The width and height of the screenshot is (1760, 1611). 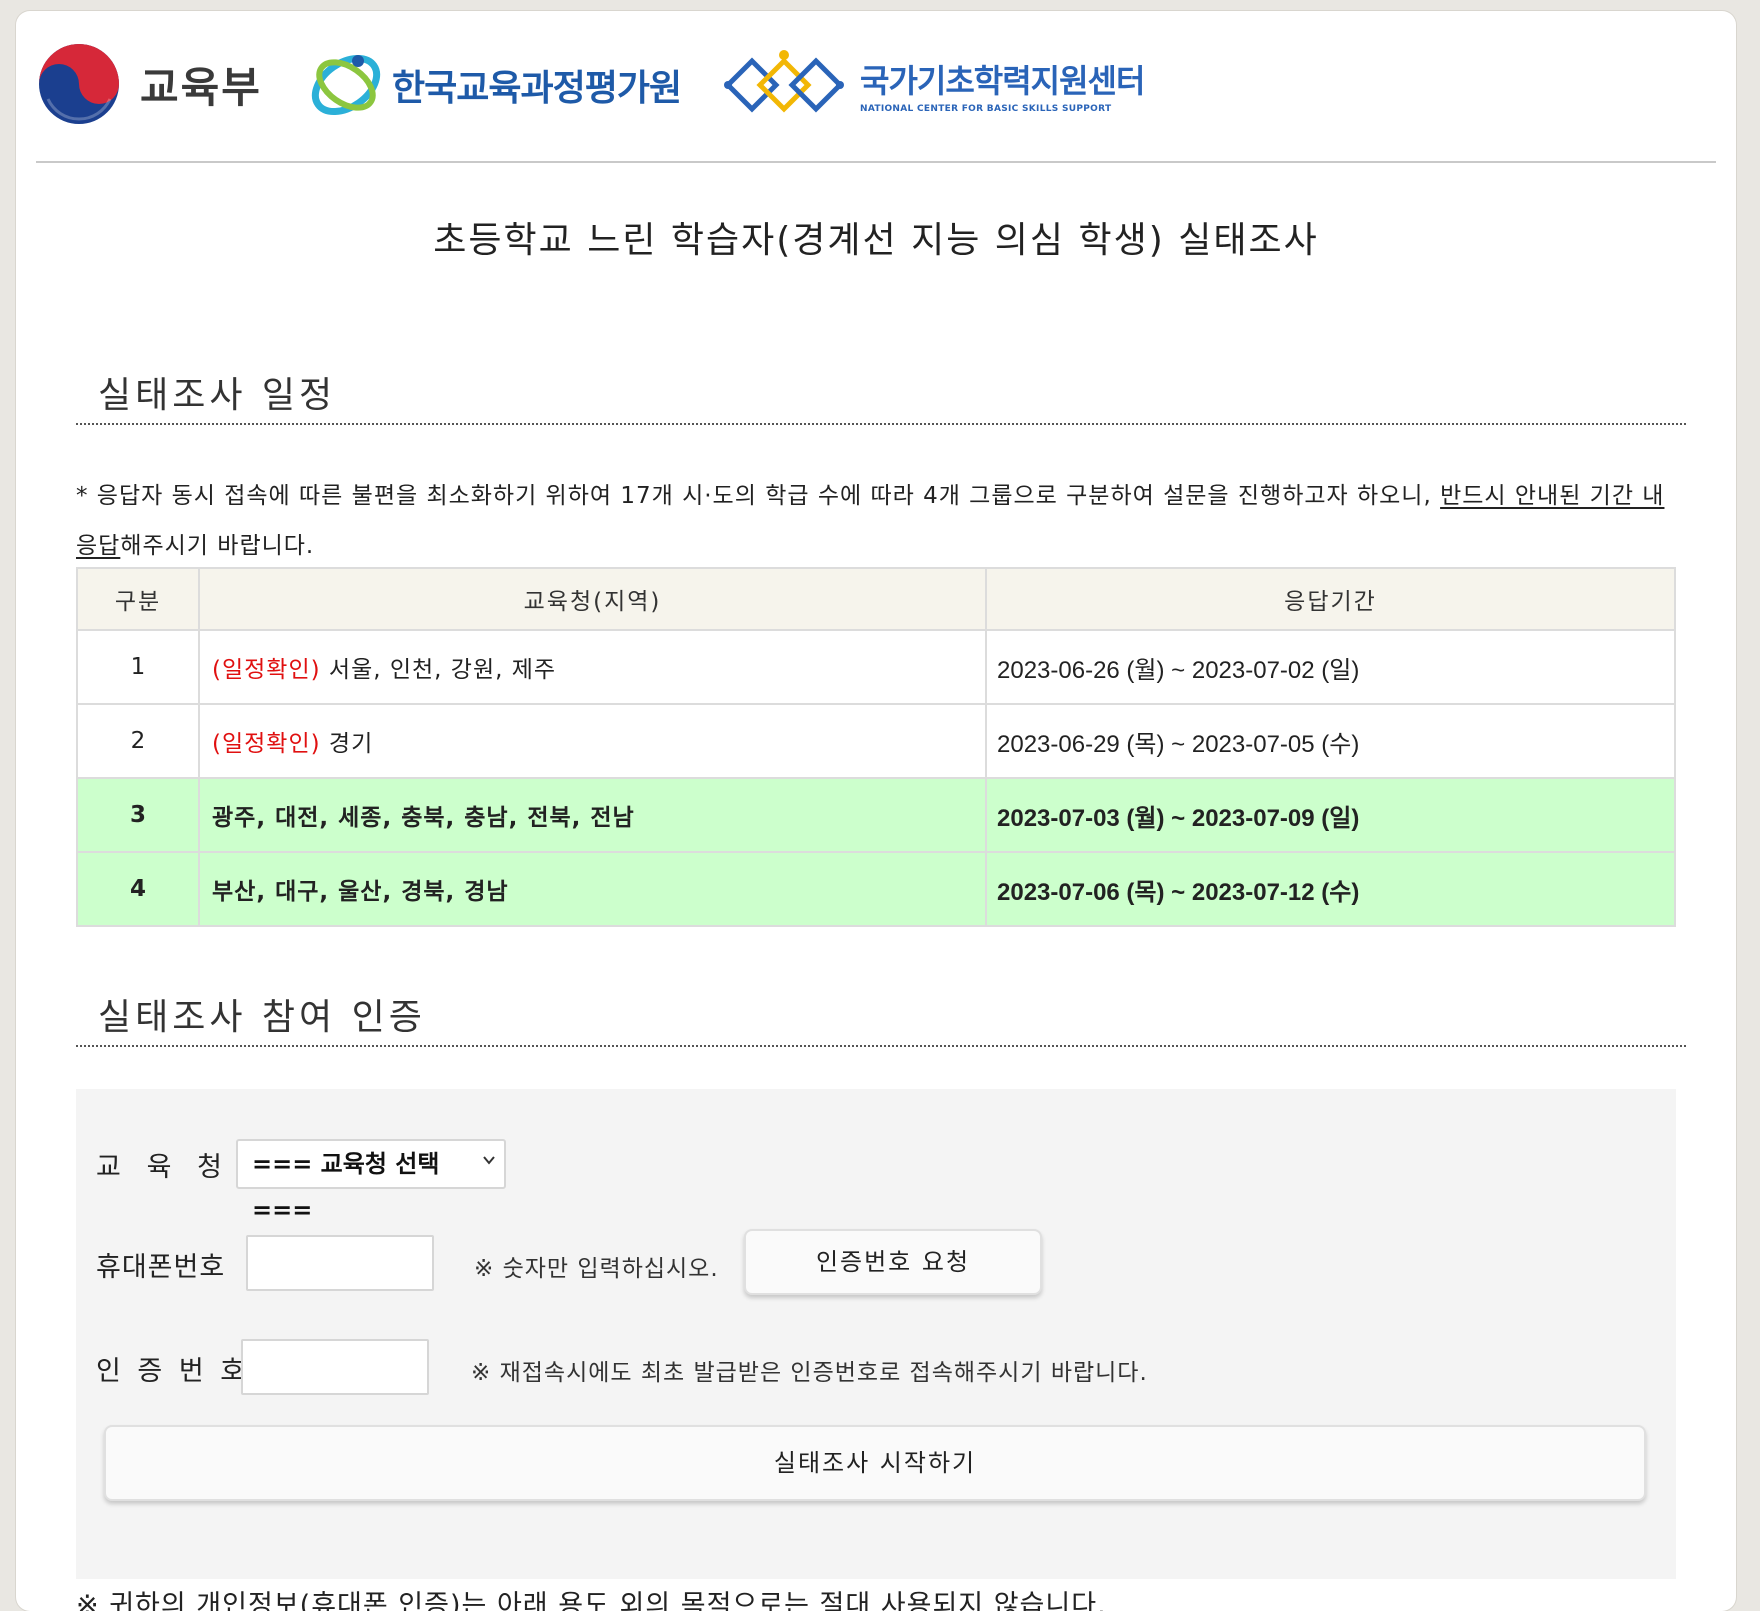 What do you see at coordinates (1002, 81) in the screenshot?
I see `basic-skills-logo-text: 국가기초학력지원센터` at bounding box center [1002, 81].